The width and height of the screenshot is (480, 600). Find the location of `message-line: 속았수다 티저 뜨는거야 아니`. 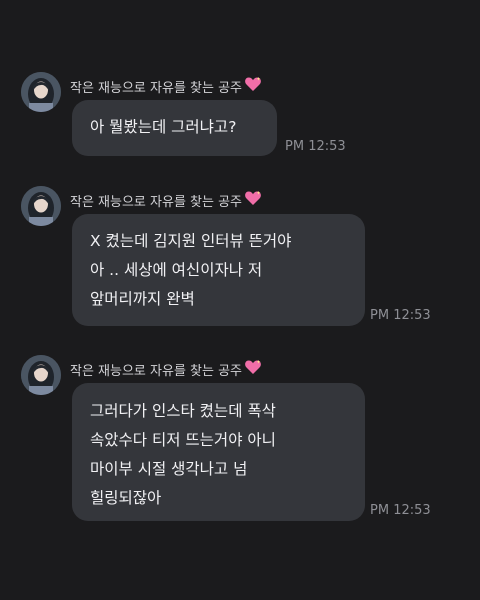

message-line: 속았수다 티저 뜨는거야 아니 is located at coordinates (183, 440).